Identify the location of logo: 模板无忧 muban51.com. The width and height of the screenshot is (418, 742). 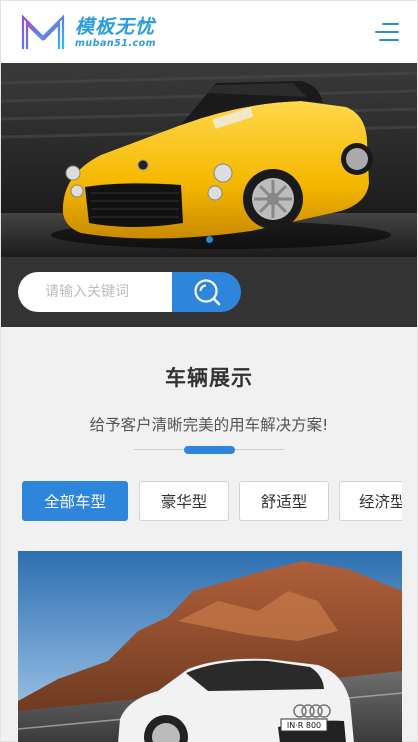
(87, 33).